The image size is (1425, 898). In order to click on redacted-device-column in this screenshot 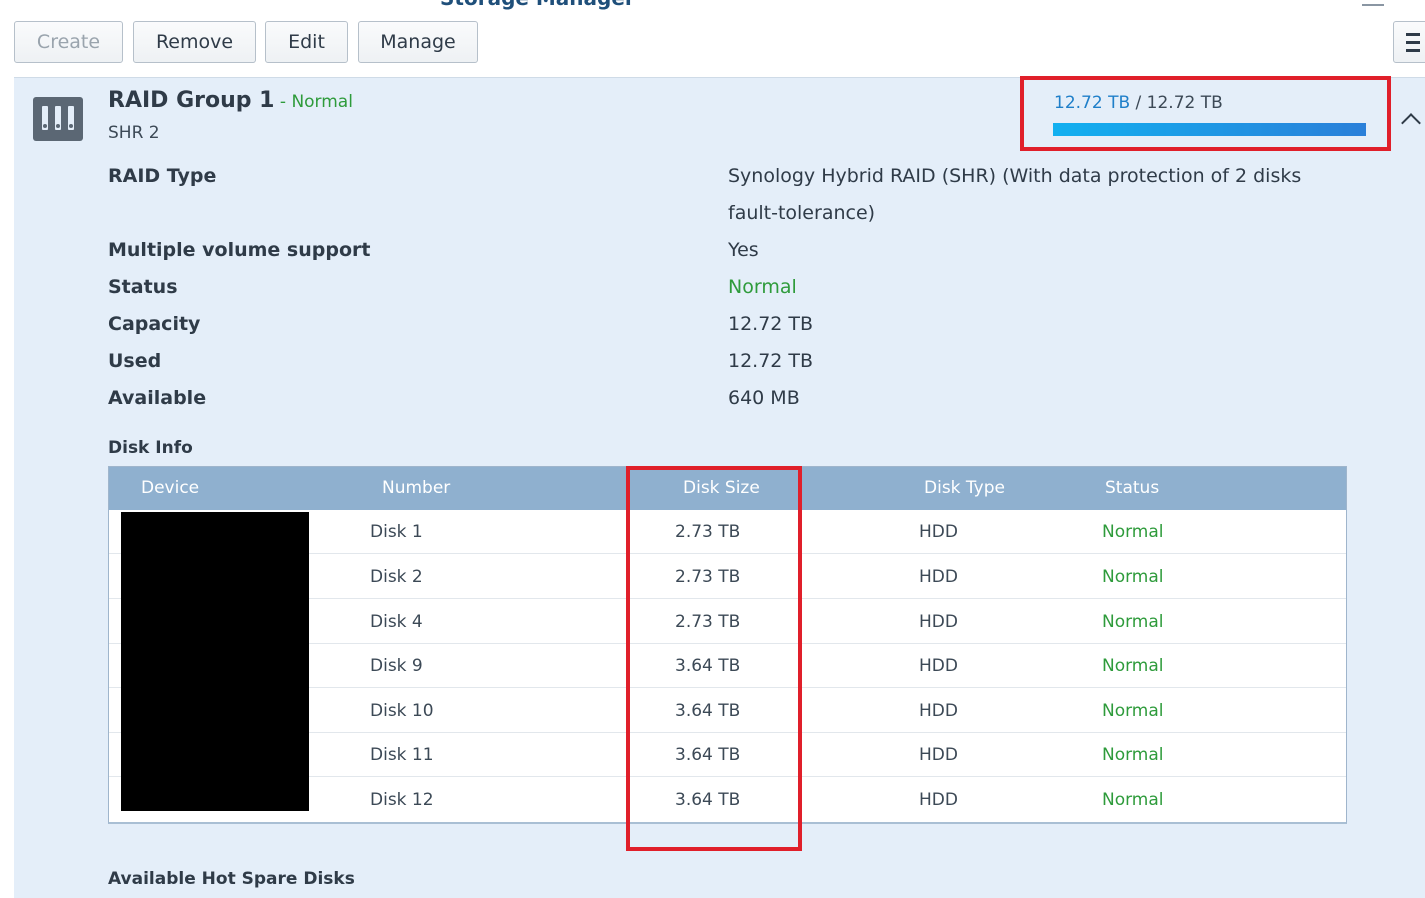, I will do `click(215, 661)`.